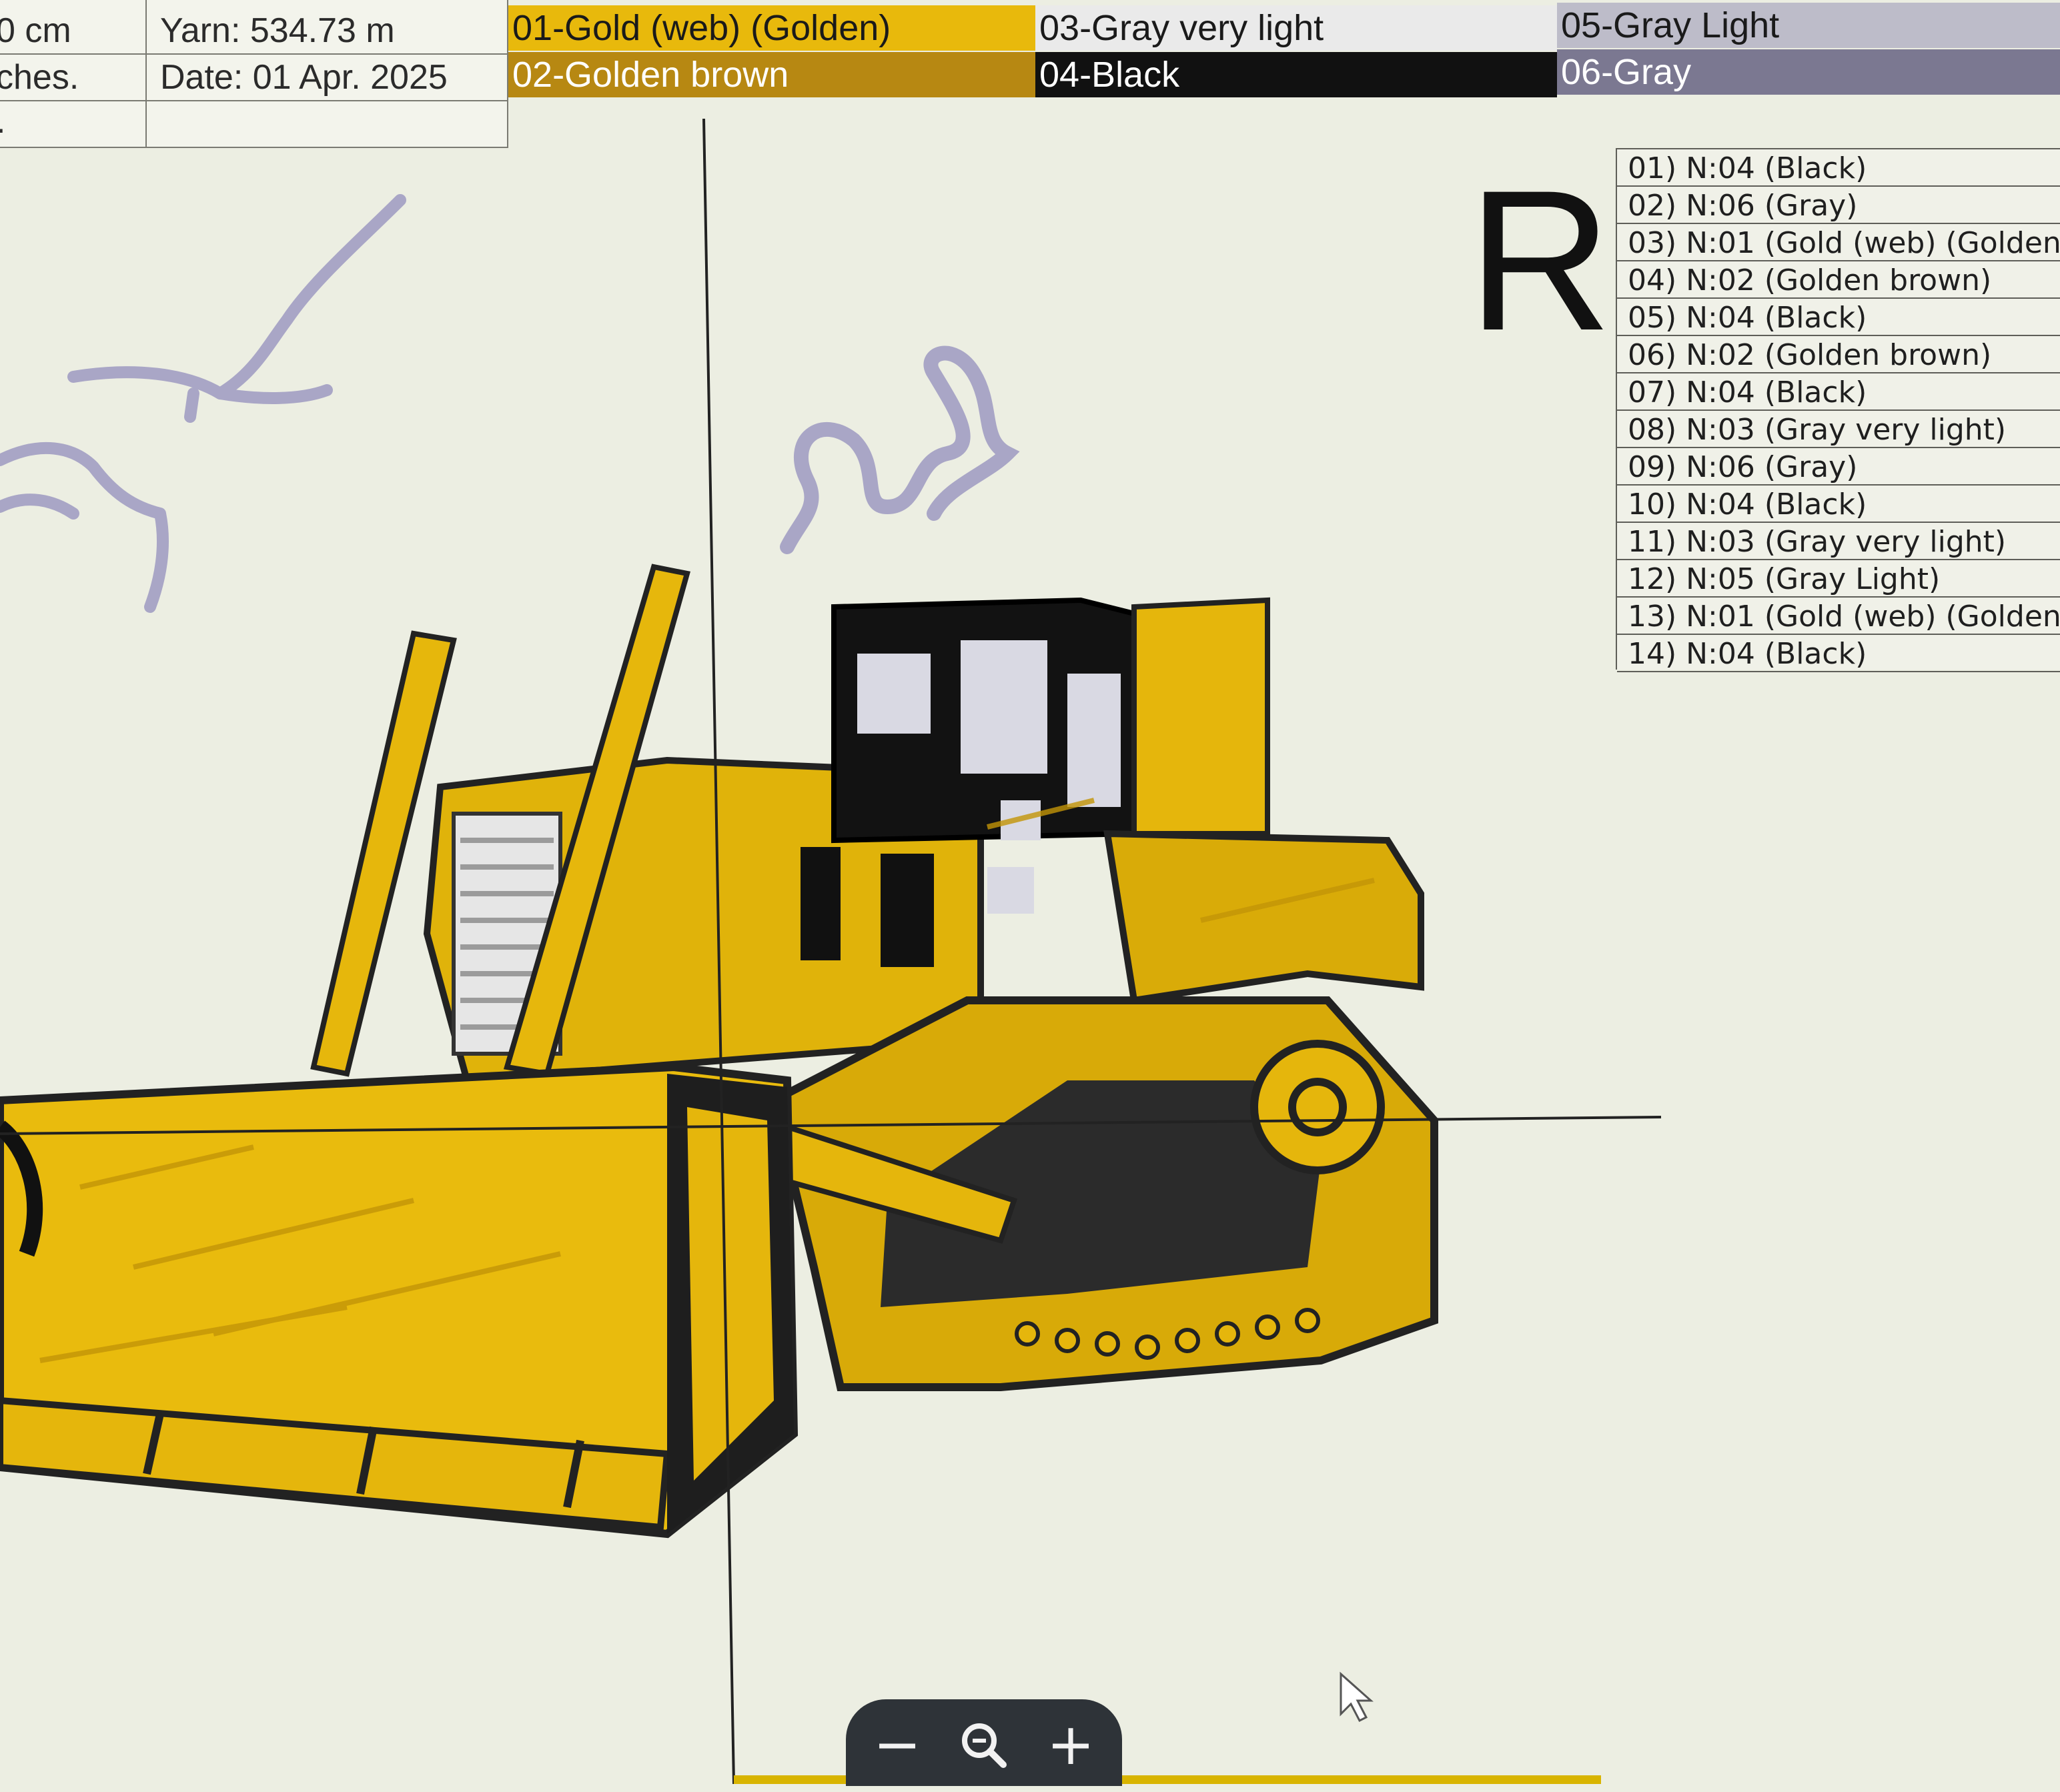 Image resolution: width=2060 pixels, height=1792 pixels. Describe the element at coordinates (1838, 168) in the screenshot. I see `sequence-item: 01) N:04 (Black)` at that location.